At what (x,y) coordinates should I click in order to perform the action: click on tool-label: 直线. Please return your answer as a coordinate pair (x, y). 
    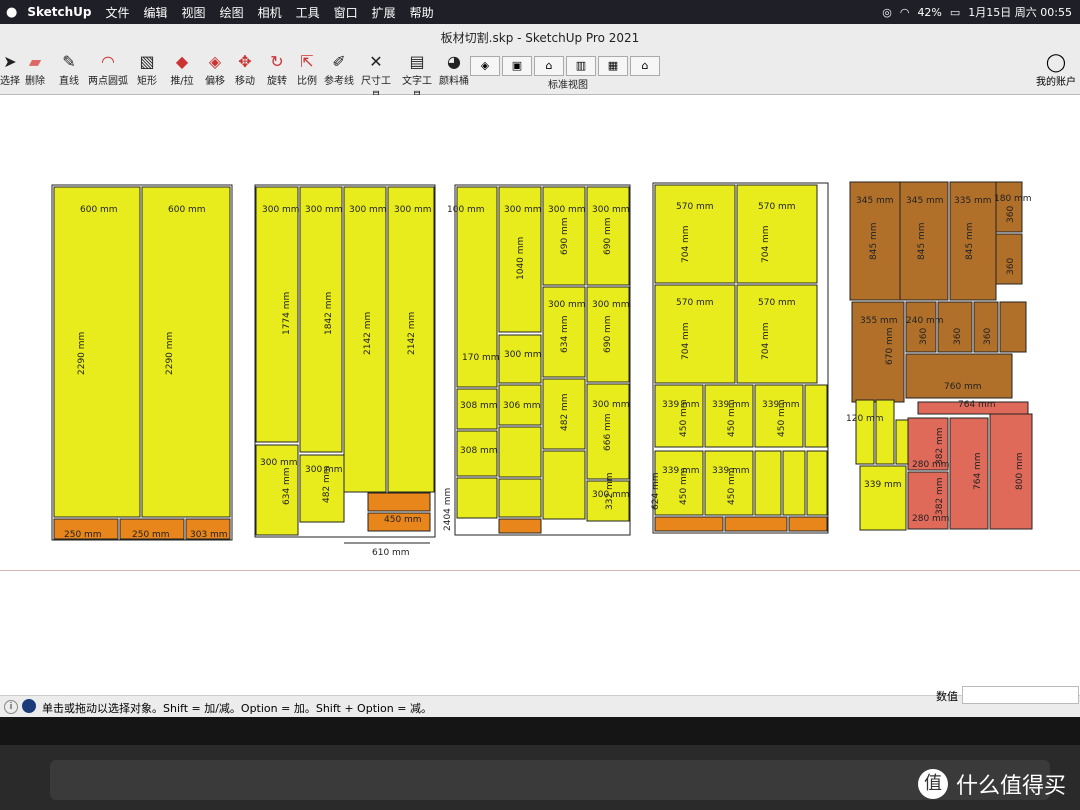
    Looking at the image, I should click on (69, 81).